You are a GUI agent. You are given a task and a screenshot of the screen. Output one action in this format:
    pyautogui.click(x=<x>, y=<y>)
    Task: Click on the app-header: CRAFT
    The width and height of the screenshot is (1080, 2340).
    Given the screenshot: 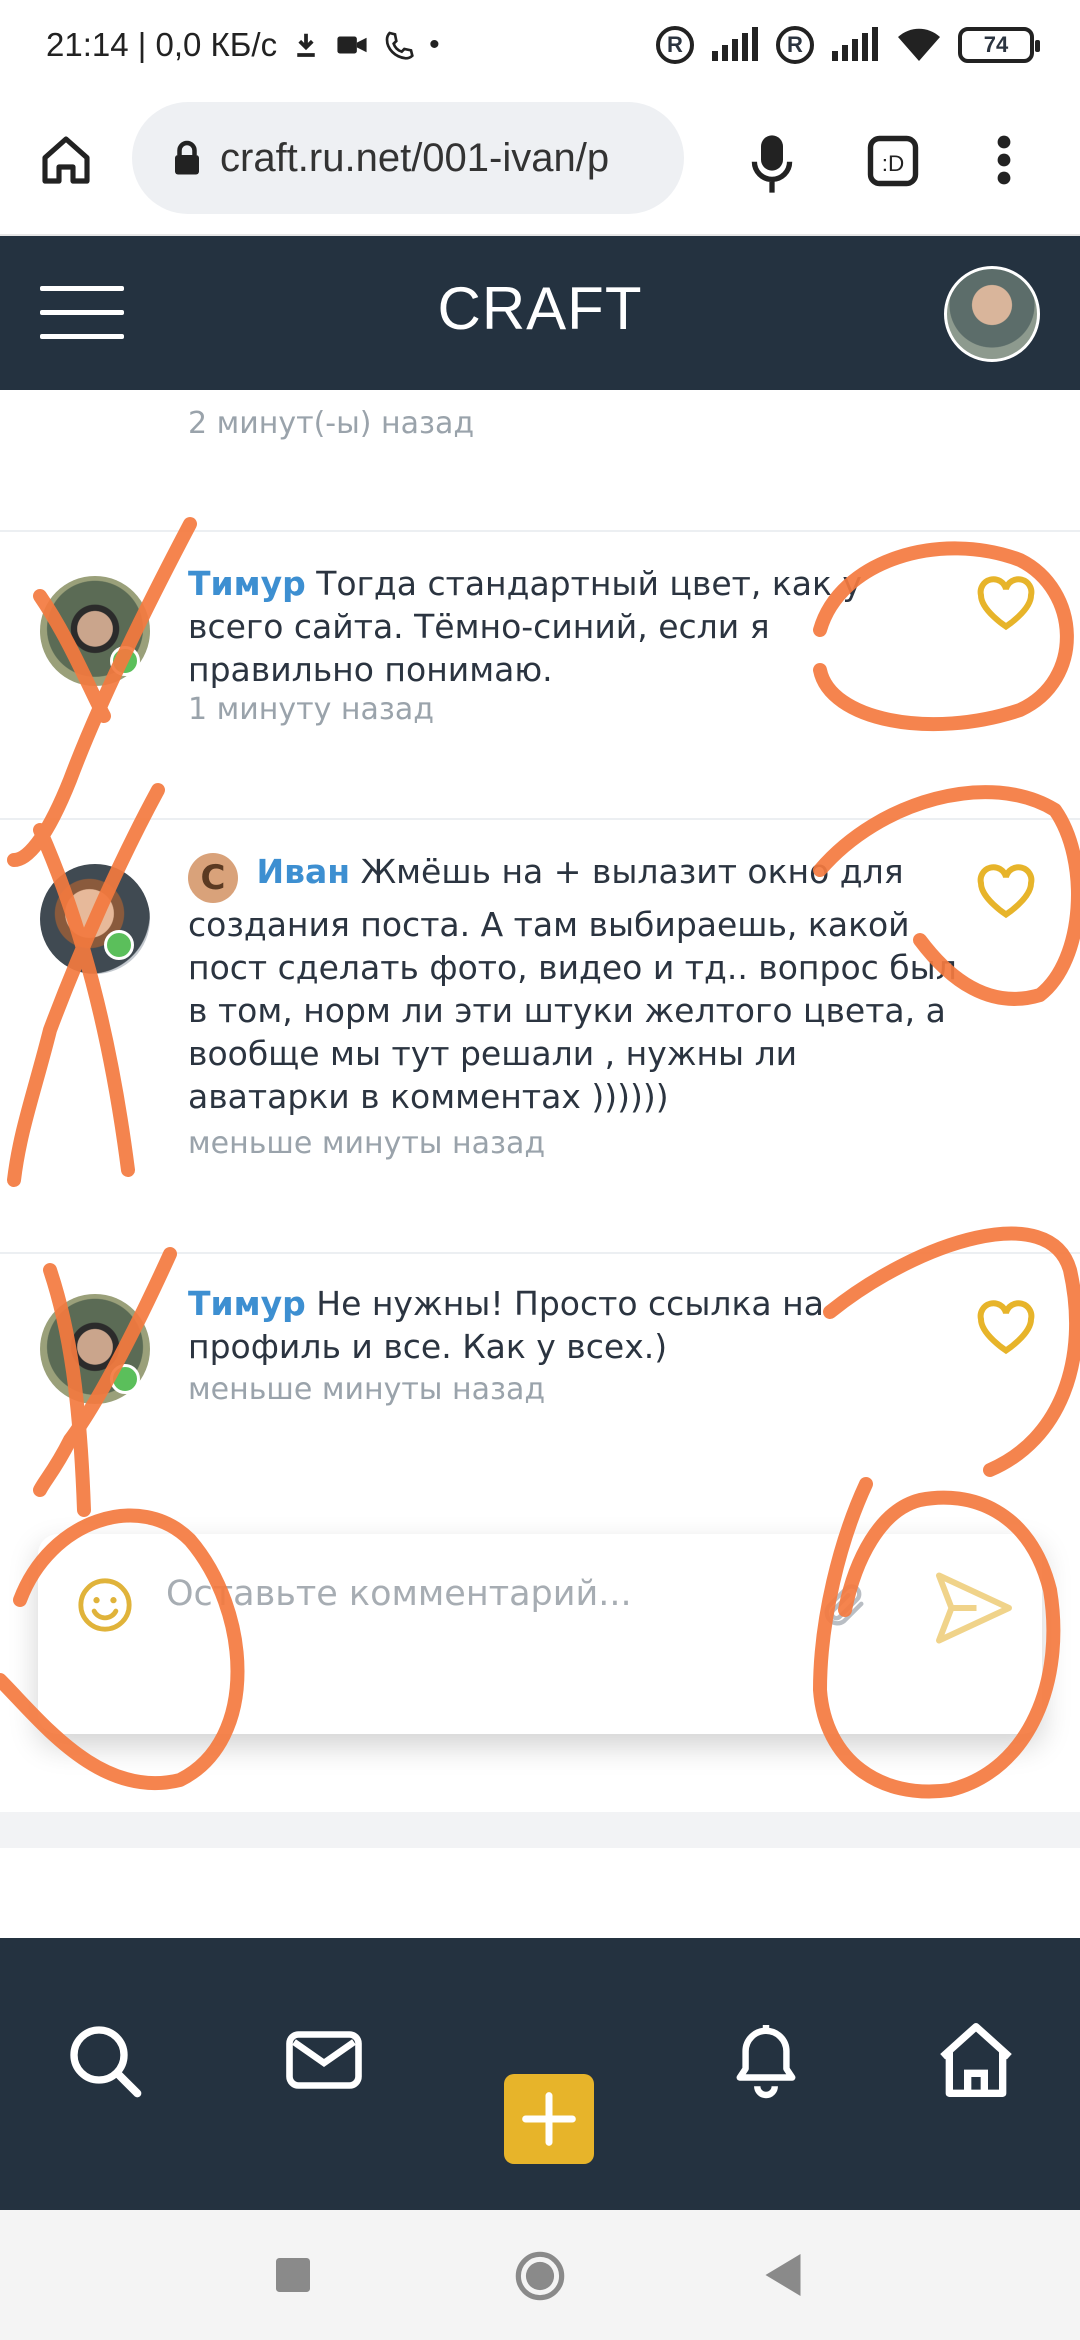 What is the action you would take?
    pyautogui.click(x=540, y=313)
    